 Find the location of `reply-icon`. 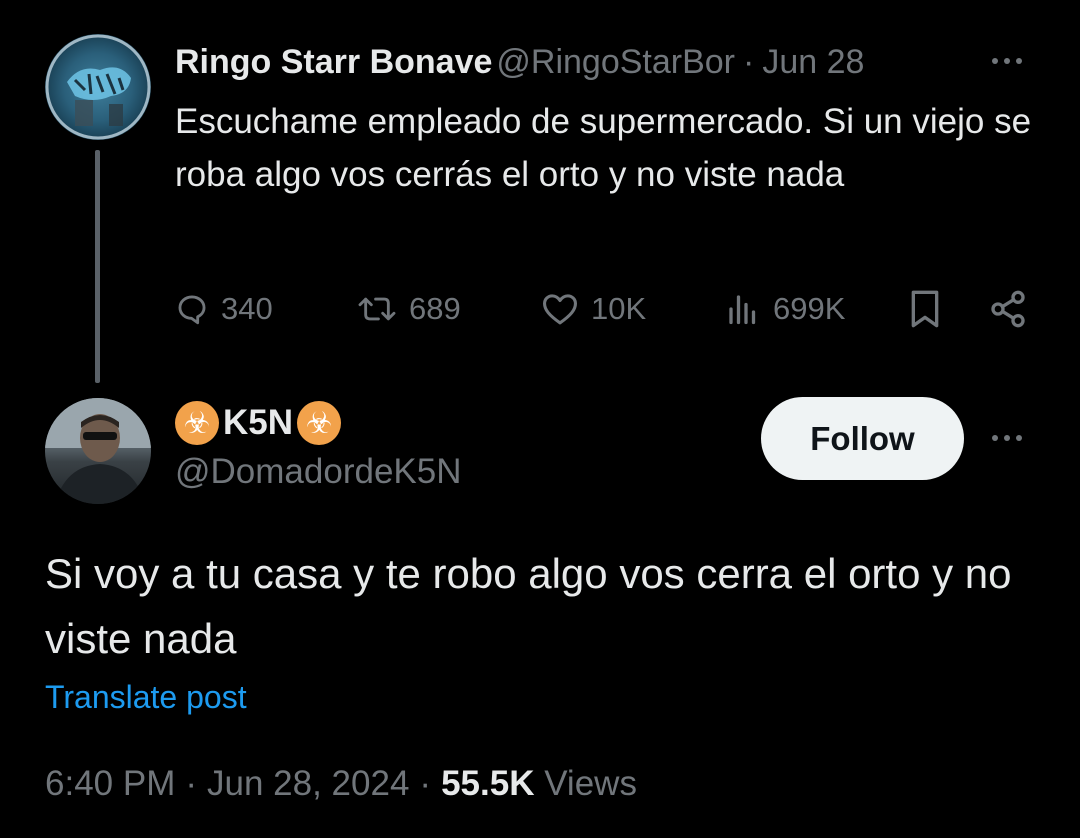

reply-icon is located at coordinates (192, 310).